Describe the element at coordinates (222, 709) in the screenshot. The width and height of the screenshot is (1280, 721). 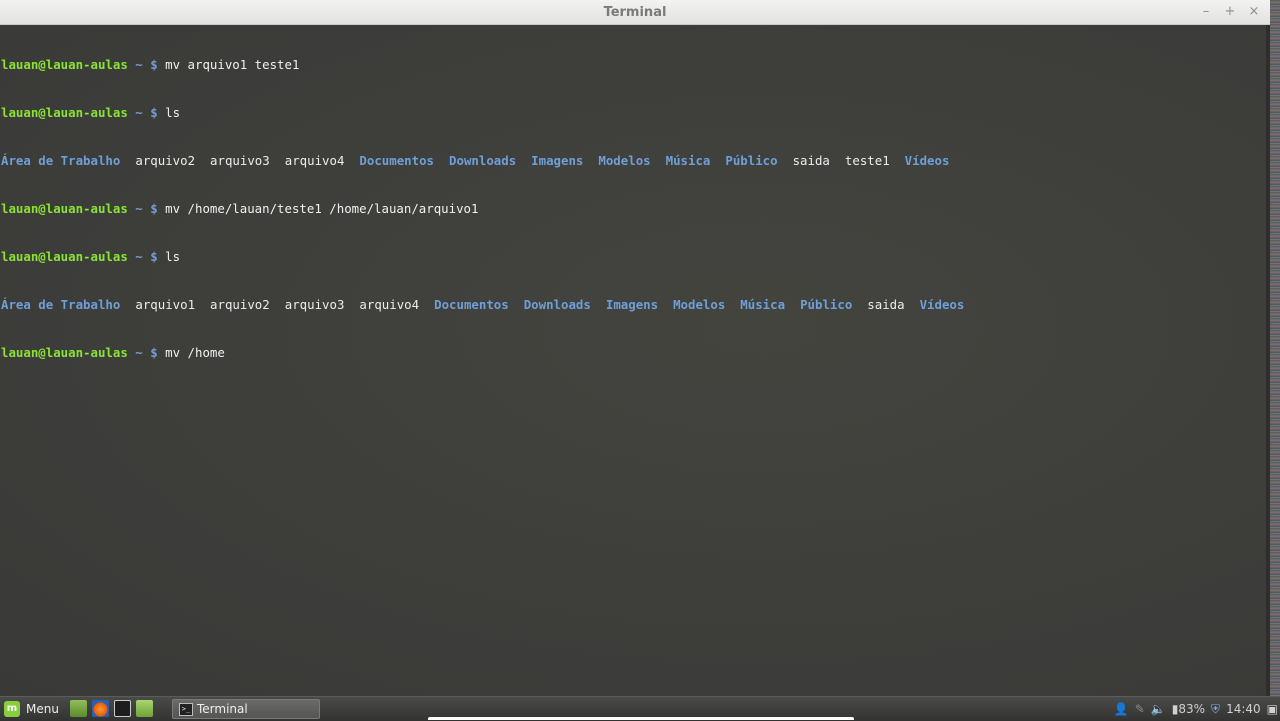
I see `taskbar-item-label: Terminal` at that location.